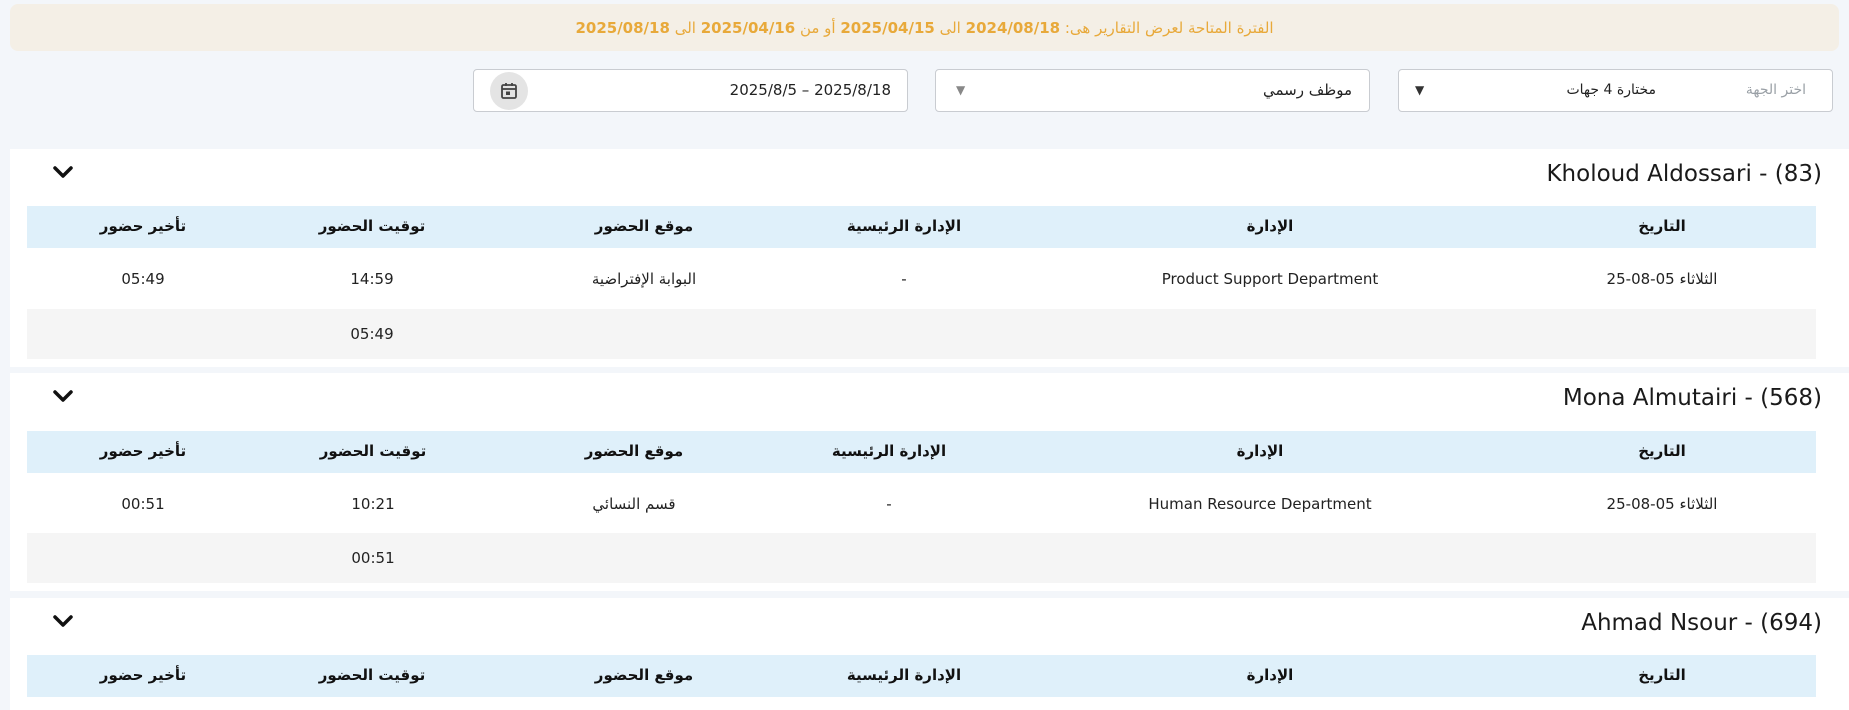 The image size is (1849, 710). Describe the element at coordinates (1152, 90) in the screenshot. I see `employee-type-select: موظف رسمي ▼` at that location.